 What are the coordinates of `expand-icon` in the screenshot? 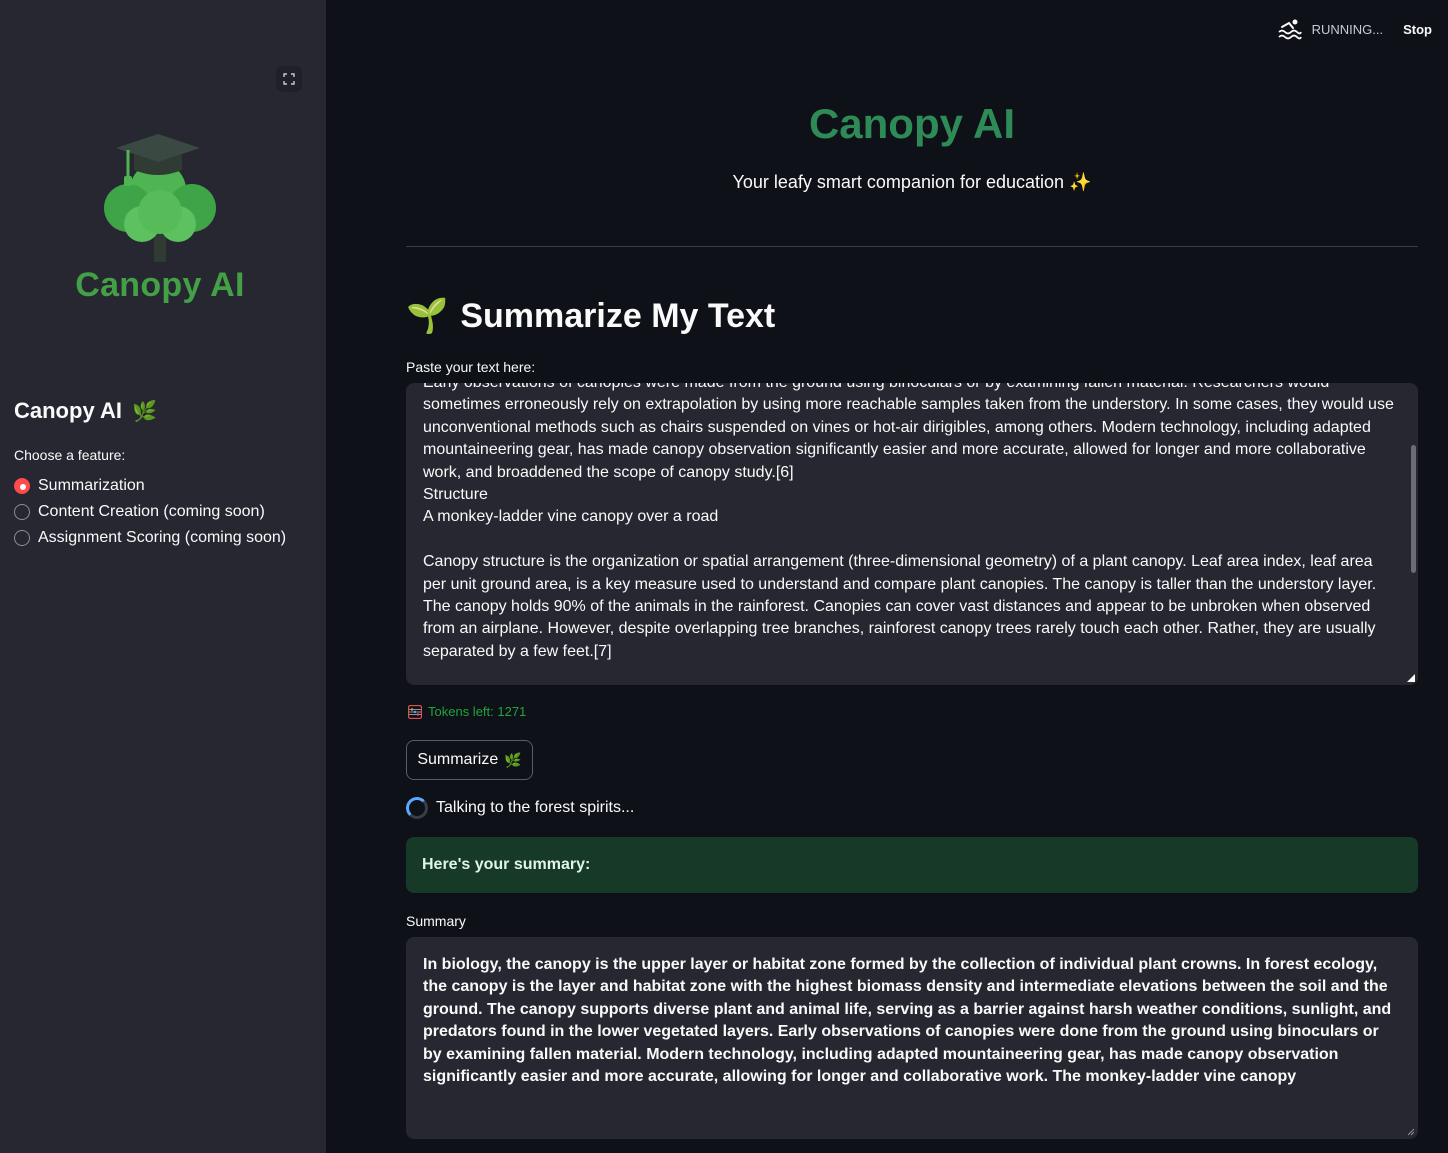 It's located at (289, 79).